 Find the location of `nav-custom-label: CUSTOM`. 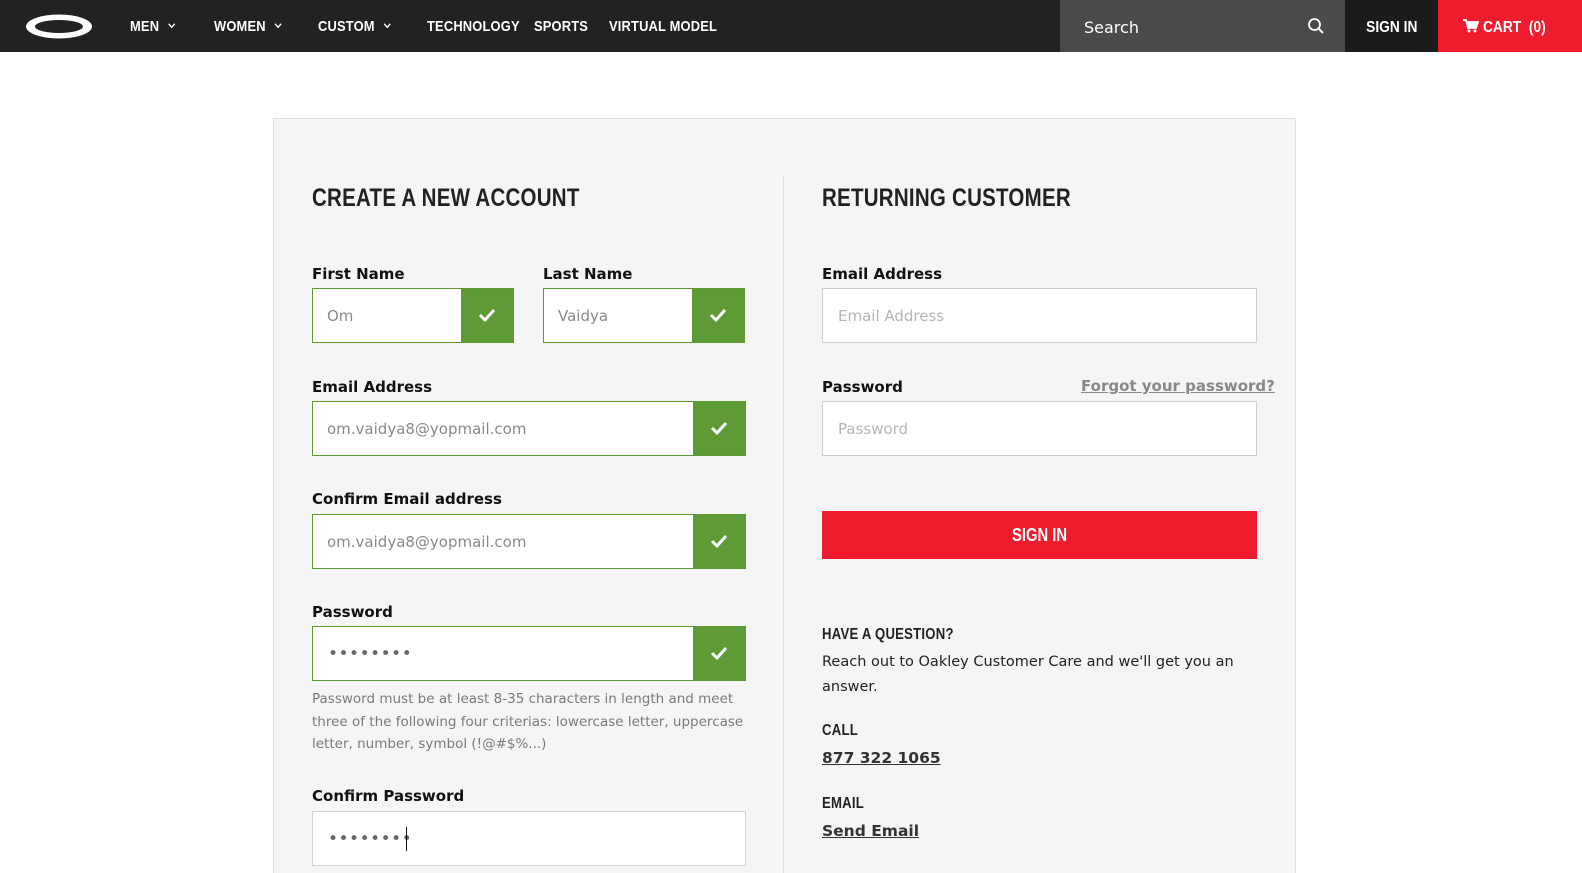

nav-custom-label: CUSTOM is located at coordinates (346, 26).